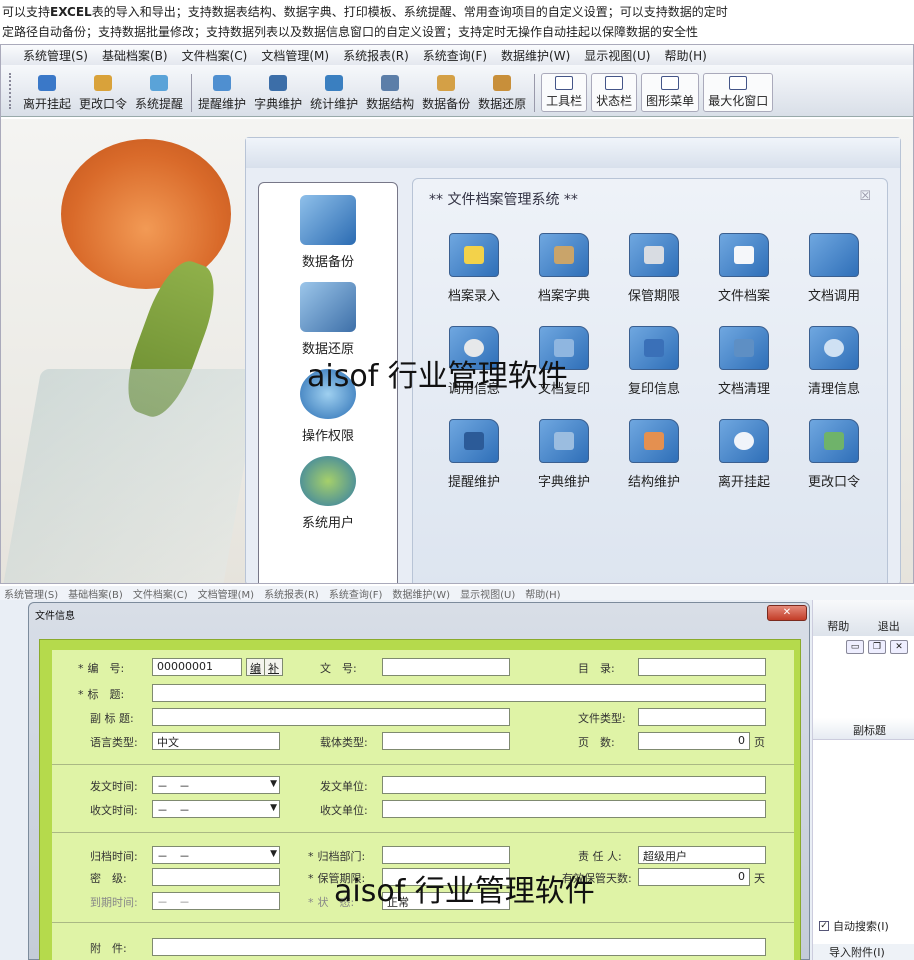  I want to click on grid-item-doc-call: 文档调用, so click(834, 268).